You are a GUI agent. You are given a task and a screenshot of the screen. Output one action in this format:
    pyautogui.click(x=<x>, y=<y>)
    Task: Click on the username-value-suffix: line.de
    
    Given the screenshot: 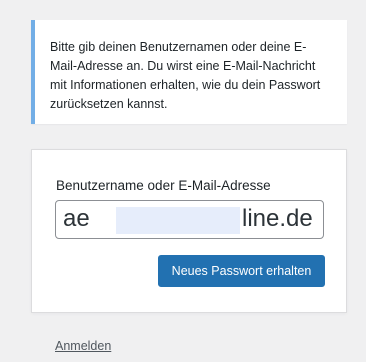 What is the action you would take?
    pyautogui.click(x=277, y=218)
    